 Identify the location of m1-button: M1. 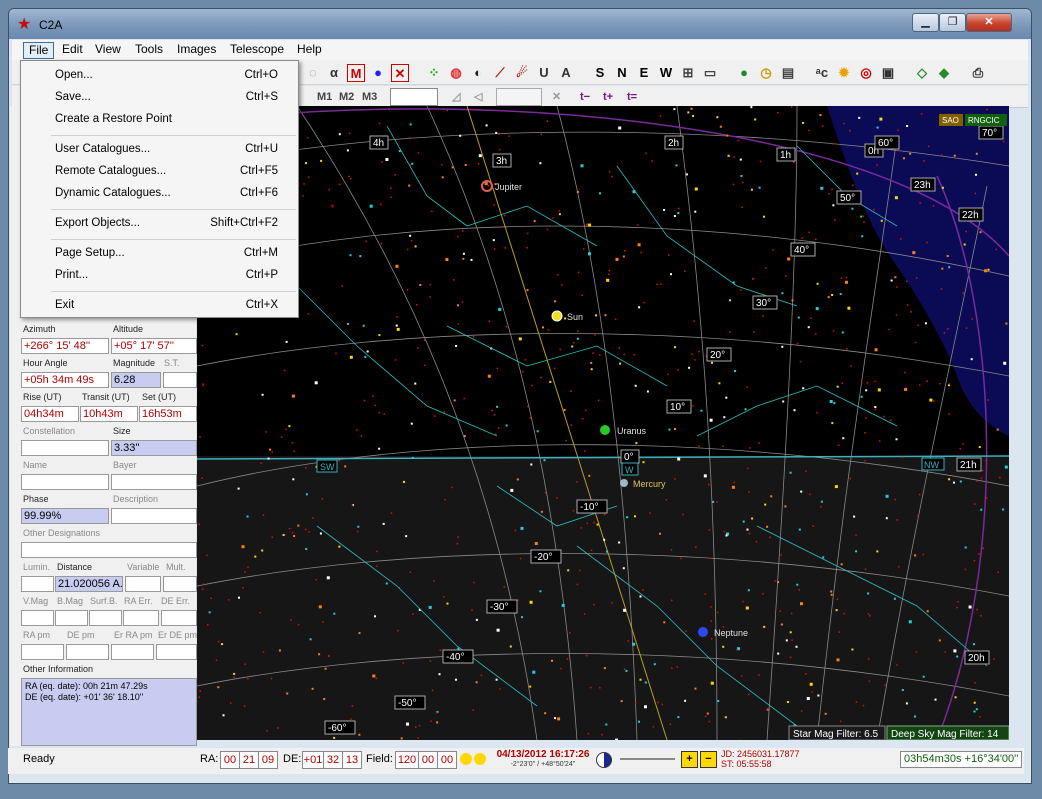
(324, 97).